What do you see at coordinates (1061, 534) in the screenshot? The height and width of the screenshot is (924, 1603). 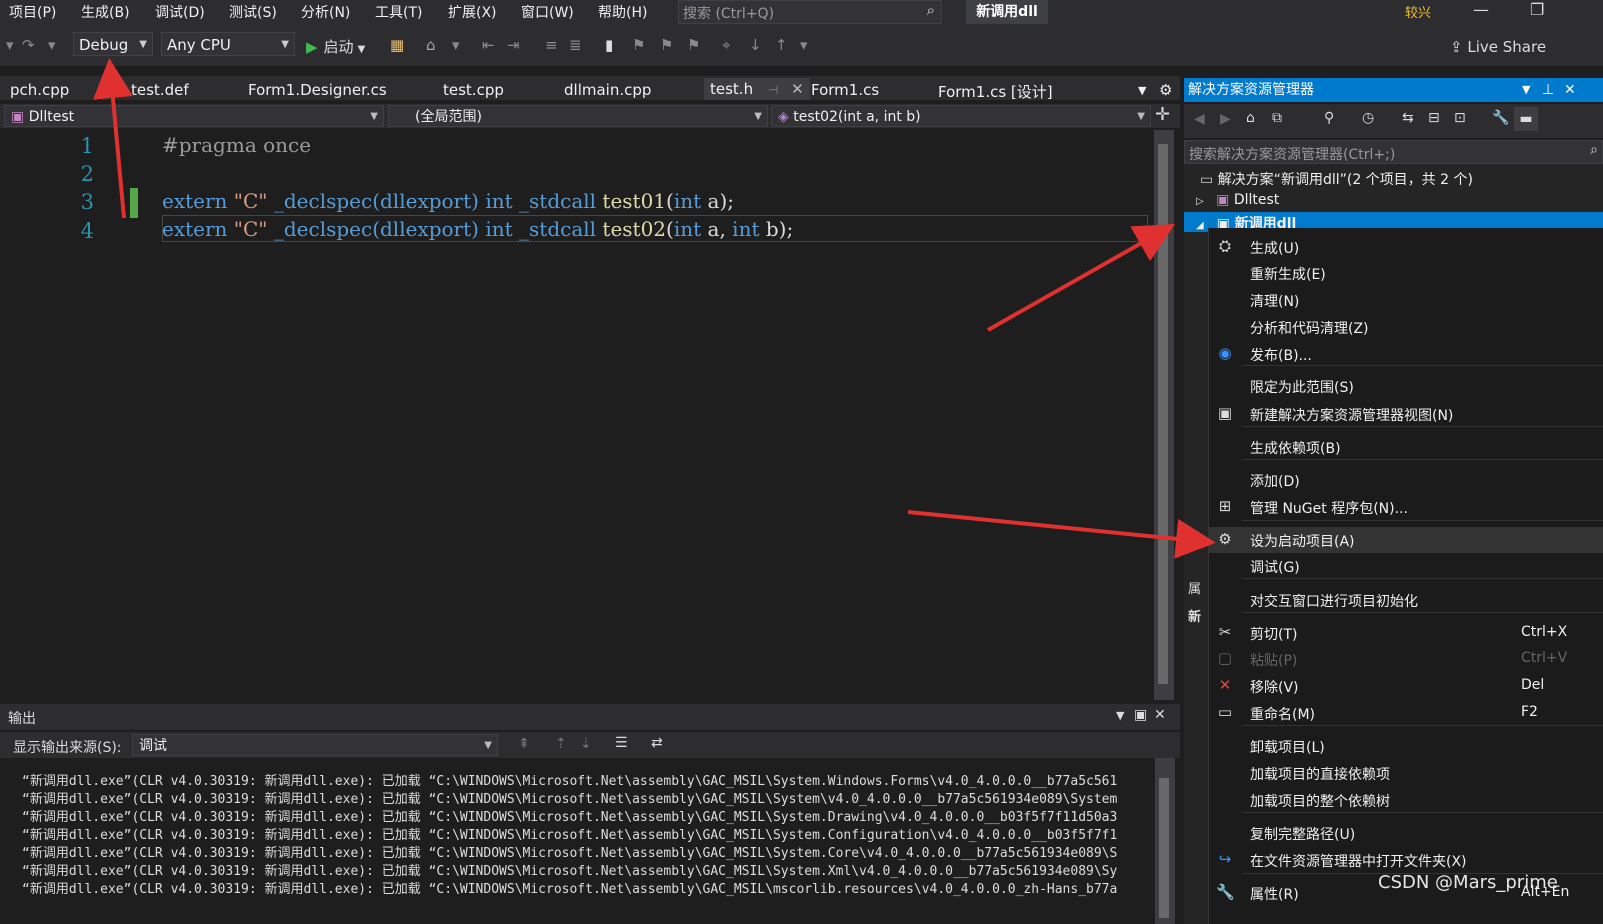 I see `arrow-to-set-startup` at bounding box center [1061, 534].